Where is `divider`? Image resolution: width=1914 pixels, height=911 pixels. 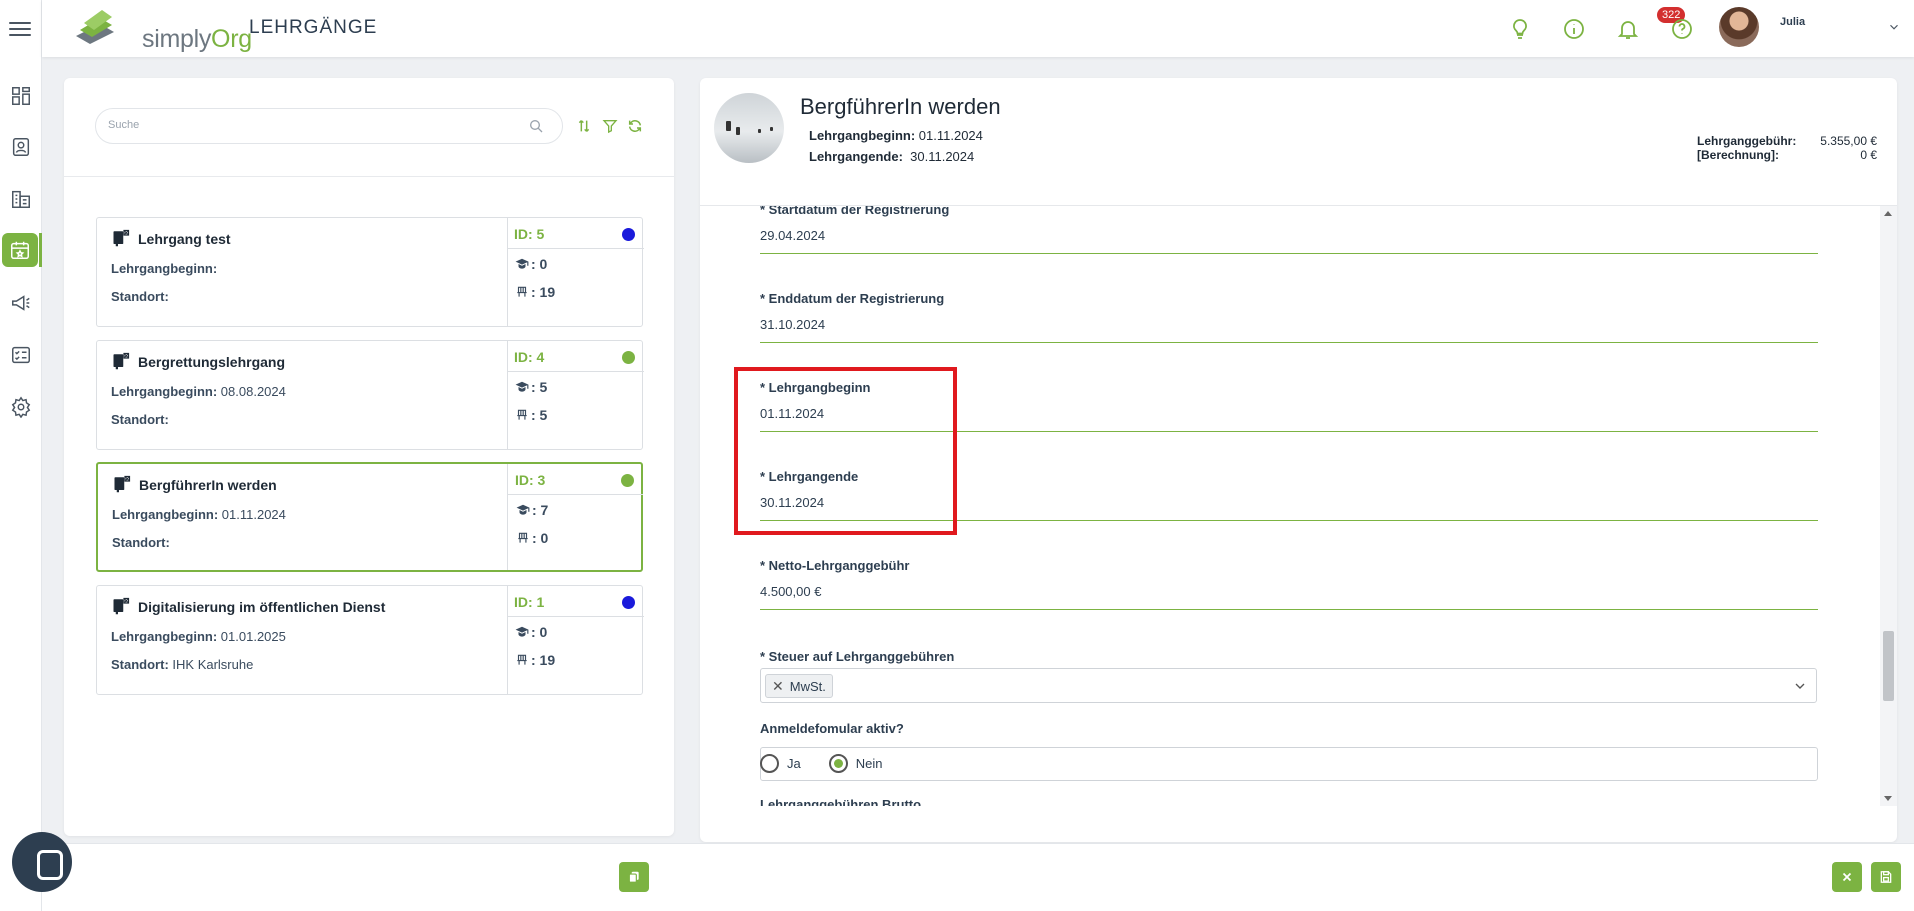 divider is located at coordinates (369, 176).